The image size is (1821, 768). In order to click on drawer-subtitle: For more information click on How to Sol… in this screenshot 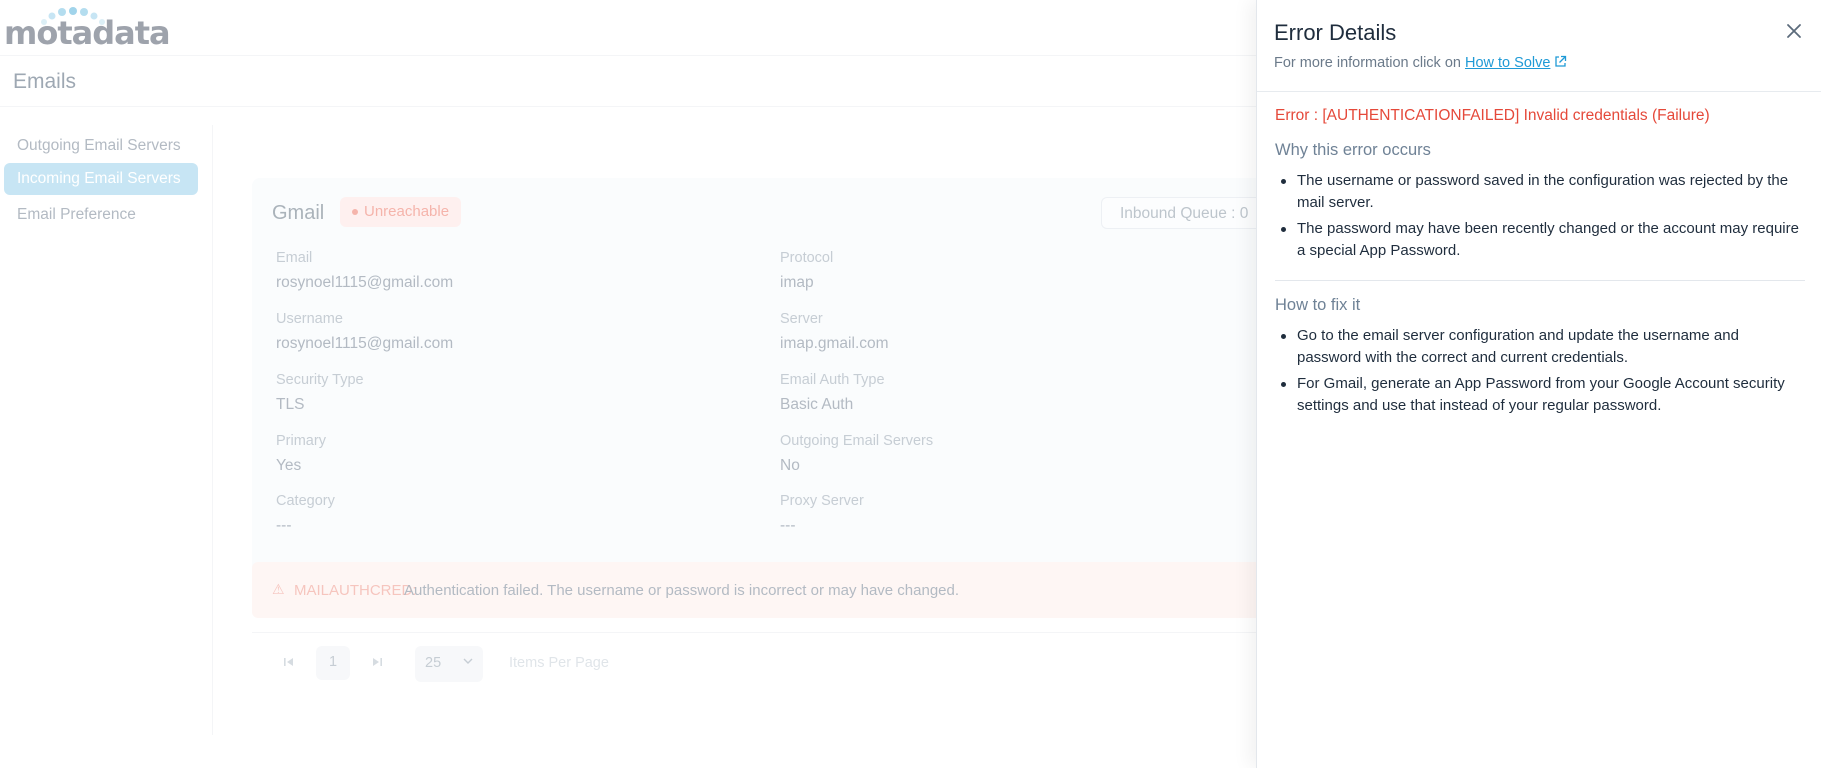, I will do `click(1420, 63)`.